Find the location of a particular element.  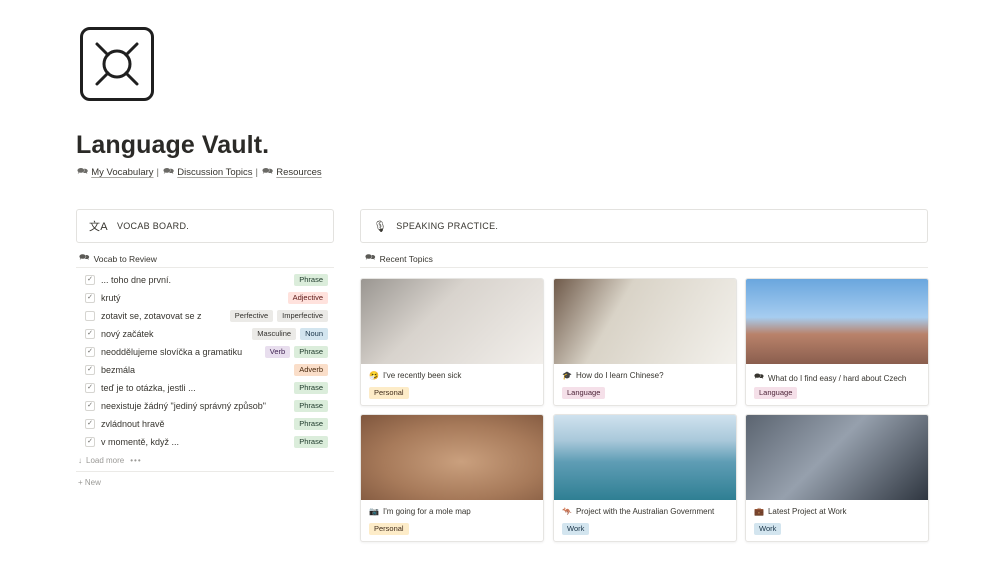

card-title: 🗪 What do I find easy / hard about Czech is located at coordinates (830, 378).